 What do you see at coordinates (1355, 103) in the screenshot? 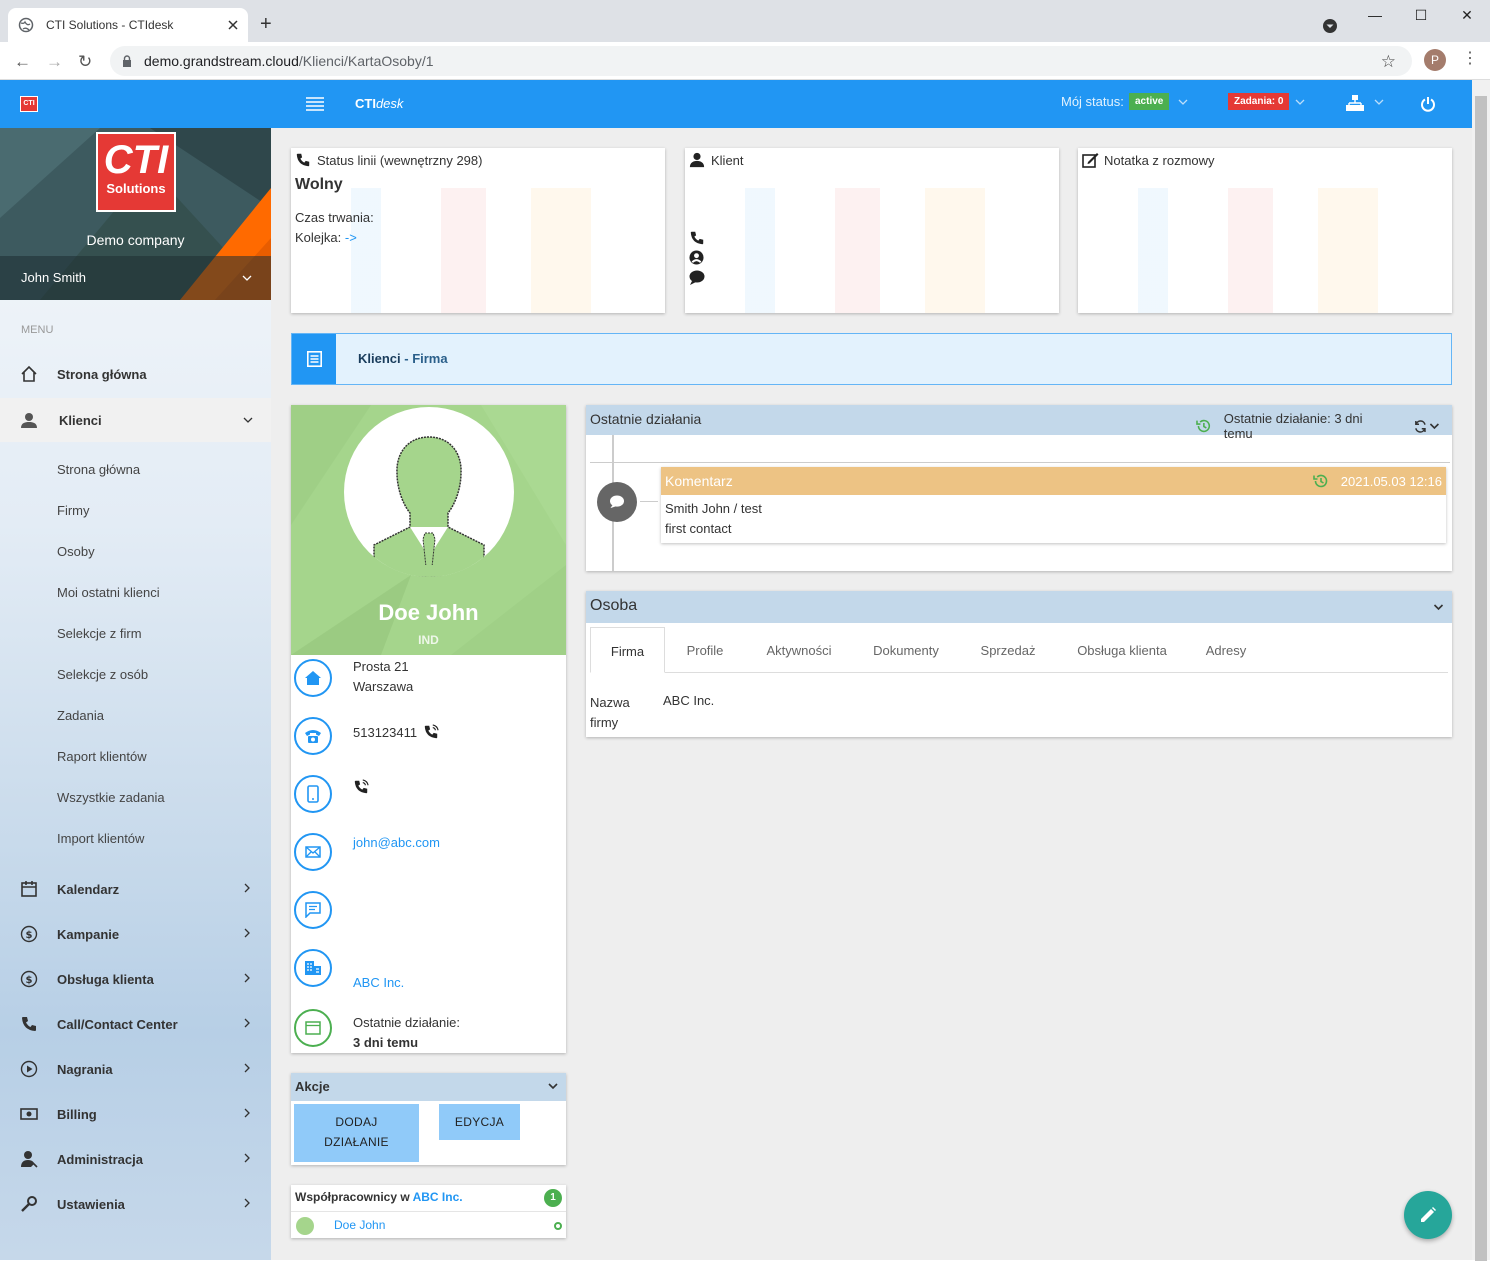
I see `sitemap-icon` at bounding box center [1355, 103].